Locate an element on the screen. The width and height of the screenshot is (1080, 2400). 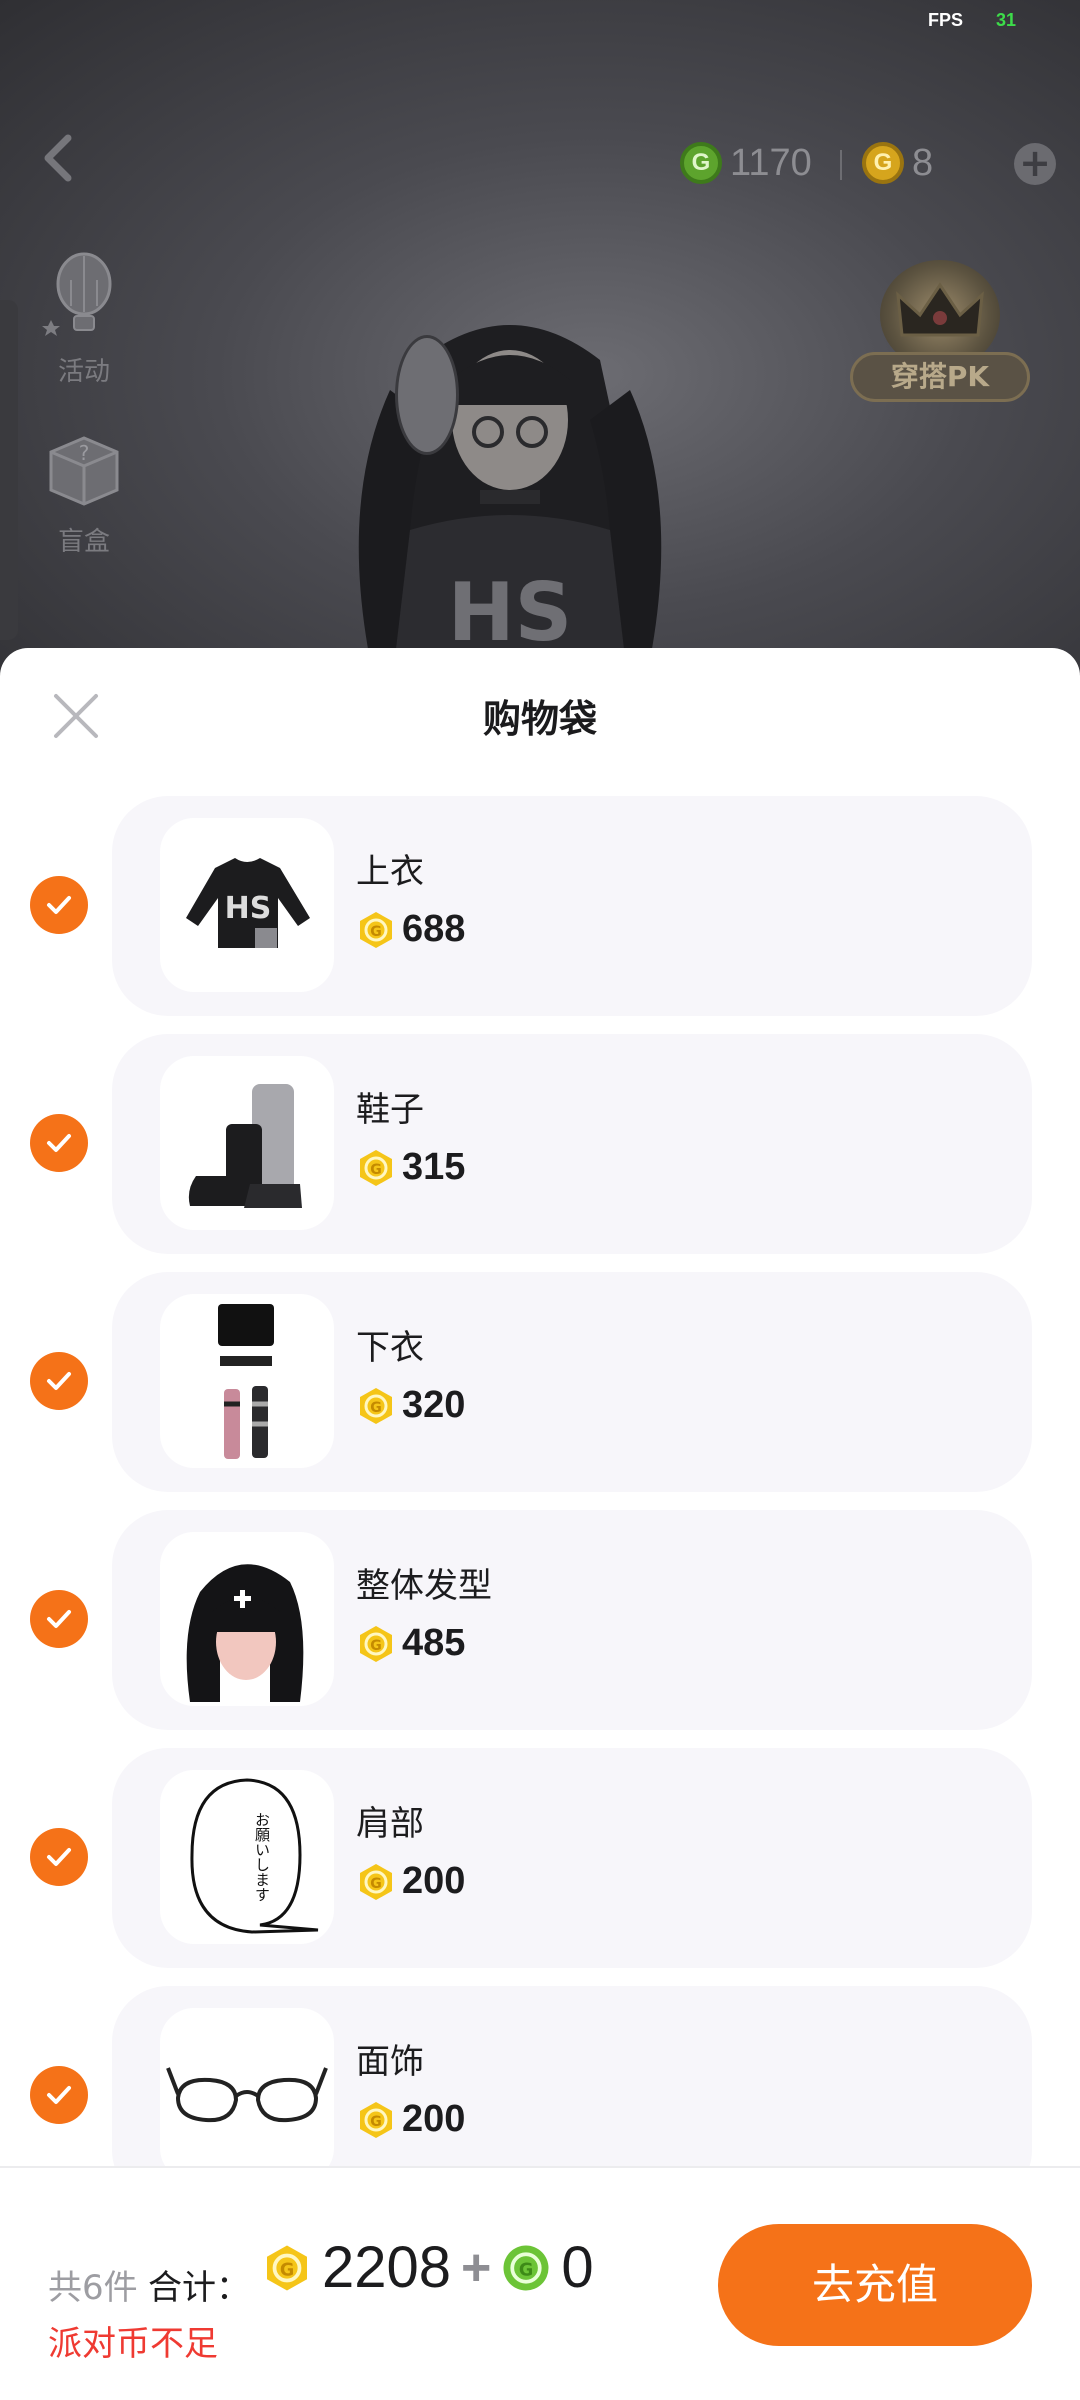
speech-bubble-preview is located at coordinates (427, 395).